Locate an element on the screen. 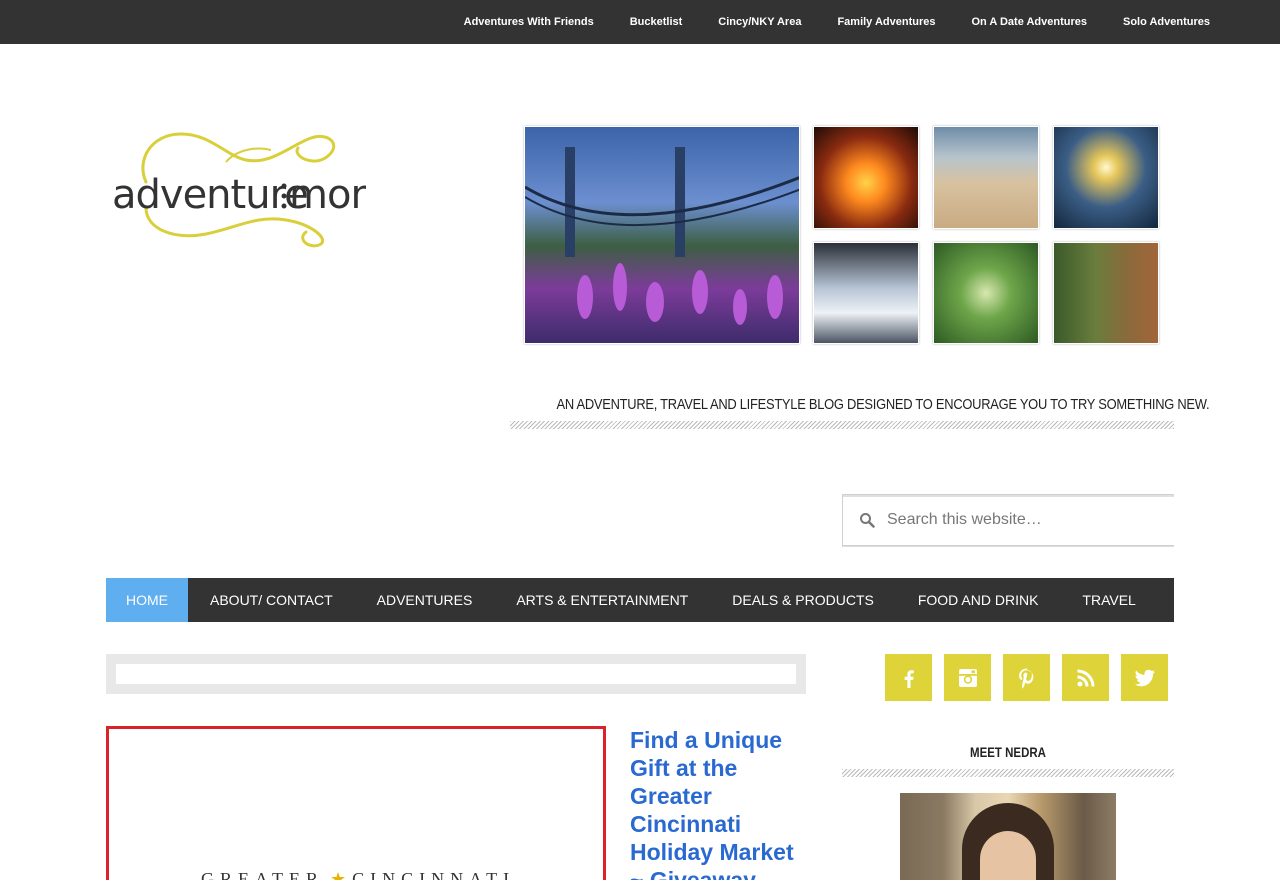 This screenshot has height=880, width=1280. social-icons is located at coordinates (1032, 677).